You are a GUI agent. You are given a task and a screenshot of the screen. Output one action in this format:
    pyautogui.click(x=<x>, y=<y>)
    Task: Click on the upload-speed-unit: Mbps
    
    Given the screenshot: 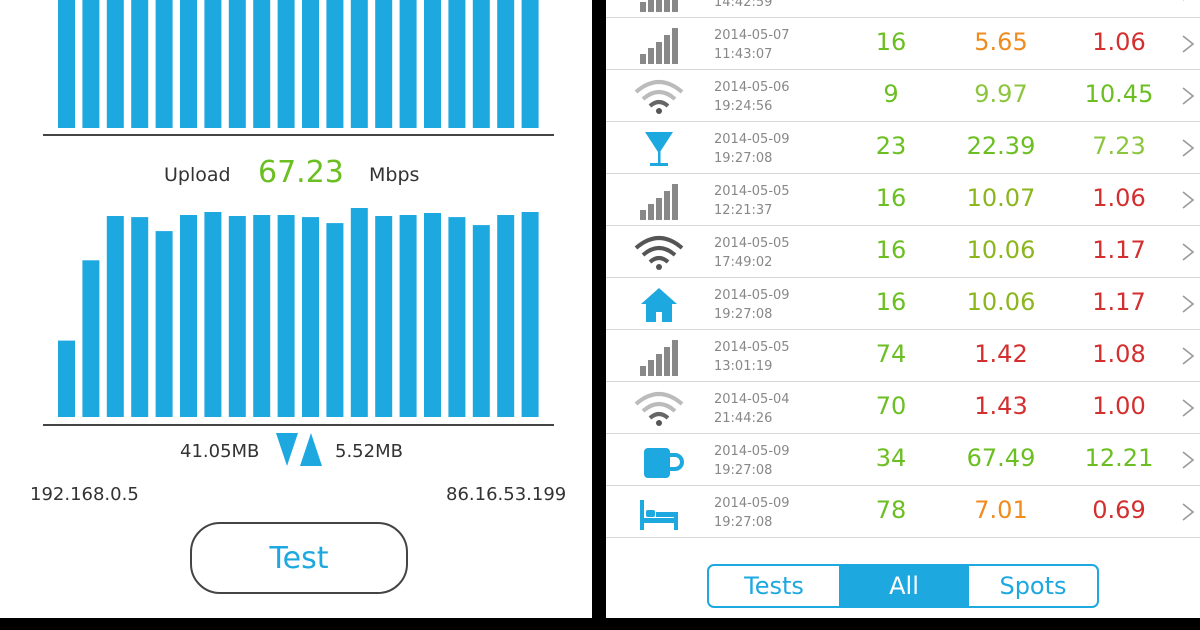 What is the action you would take?
    pyautogui.click(x=394, y=175)
    